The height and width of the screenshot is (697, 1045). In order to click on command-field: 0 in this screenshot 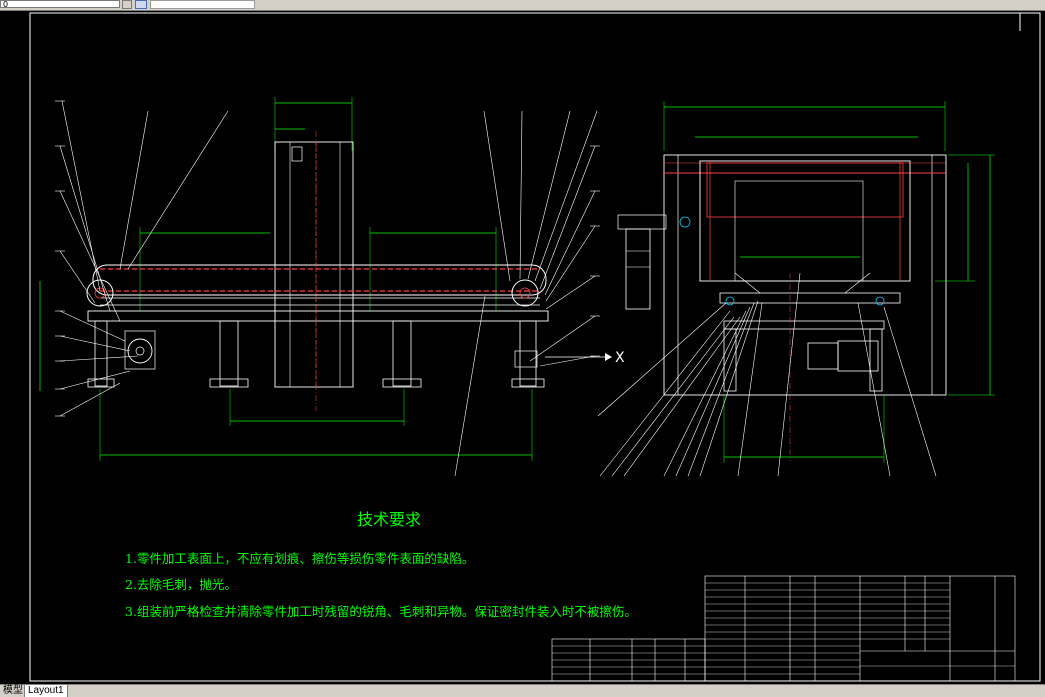, I will do `click(60, 4)`.